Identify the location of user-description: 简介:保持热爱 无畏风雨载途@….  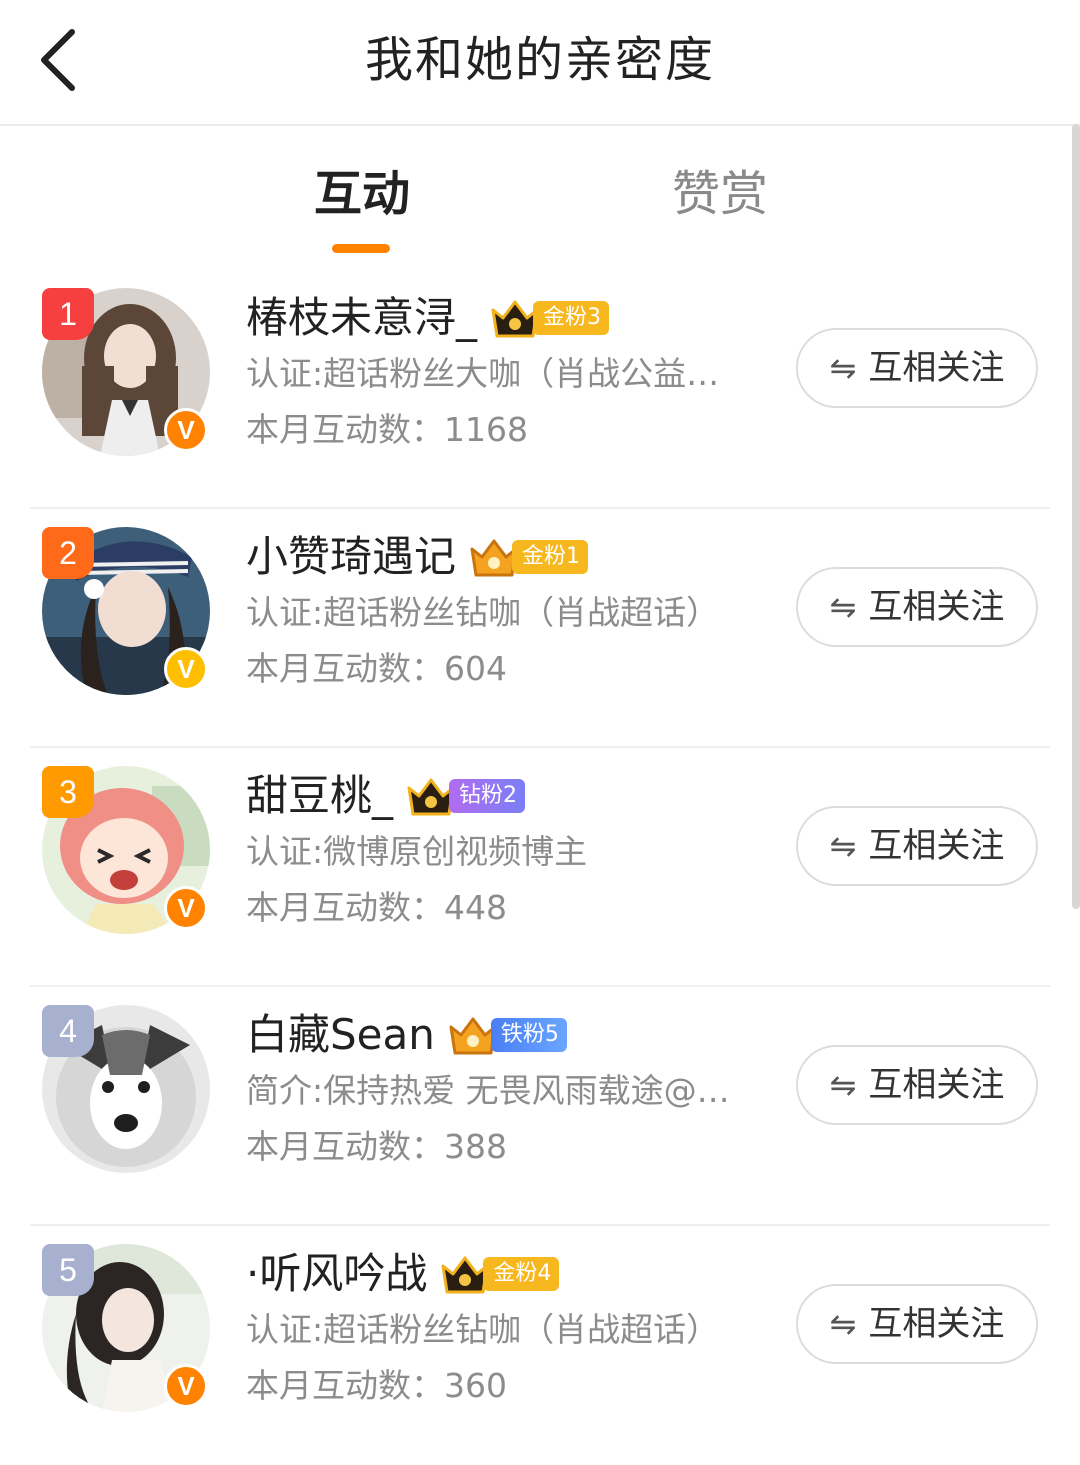
(488, 1090).